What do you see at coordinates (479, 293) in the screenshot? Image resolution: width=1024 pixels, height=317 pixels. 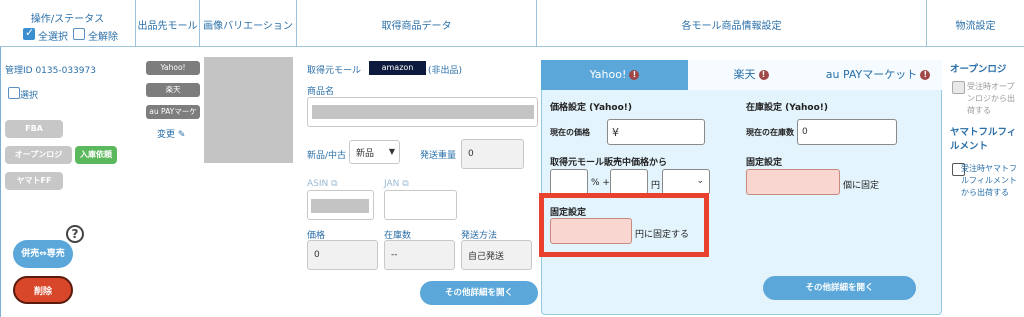 I see `product-more-button: その他詳細を開く` at bounding box center [479, 293].